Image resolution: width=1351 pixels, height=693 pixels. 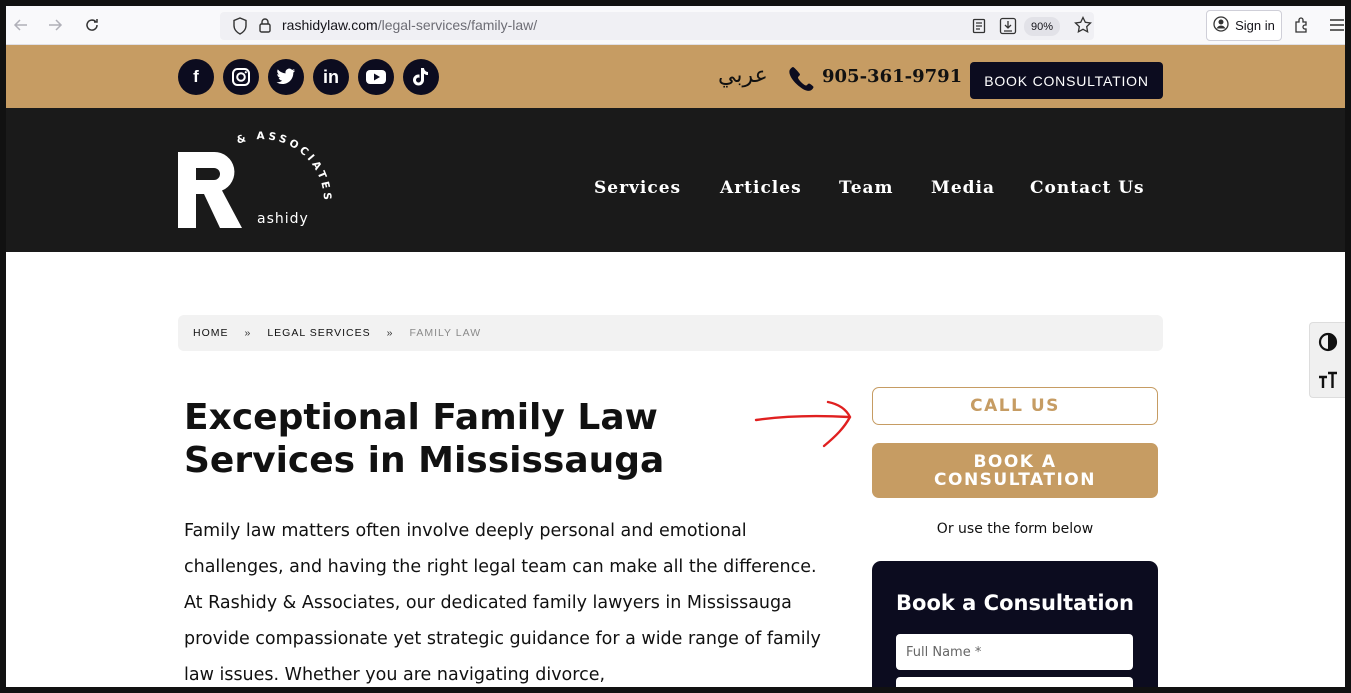 I want to click on page-title-line-2: Services in Mississauga, so click(x=424, y=460).